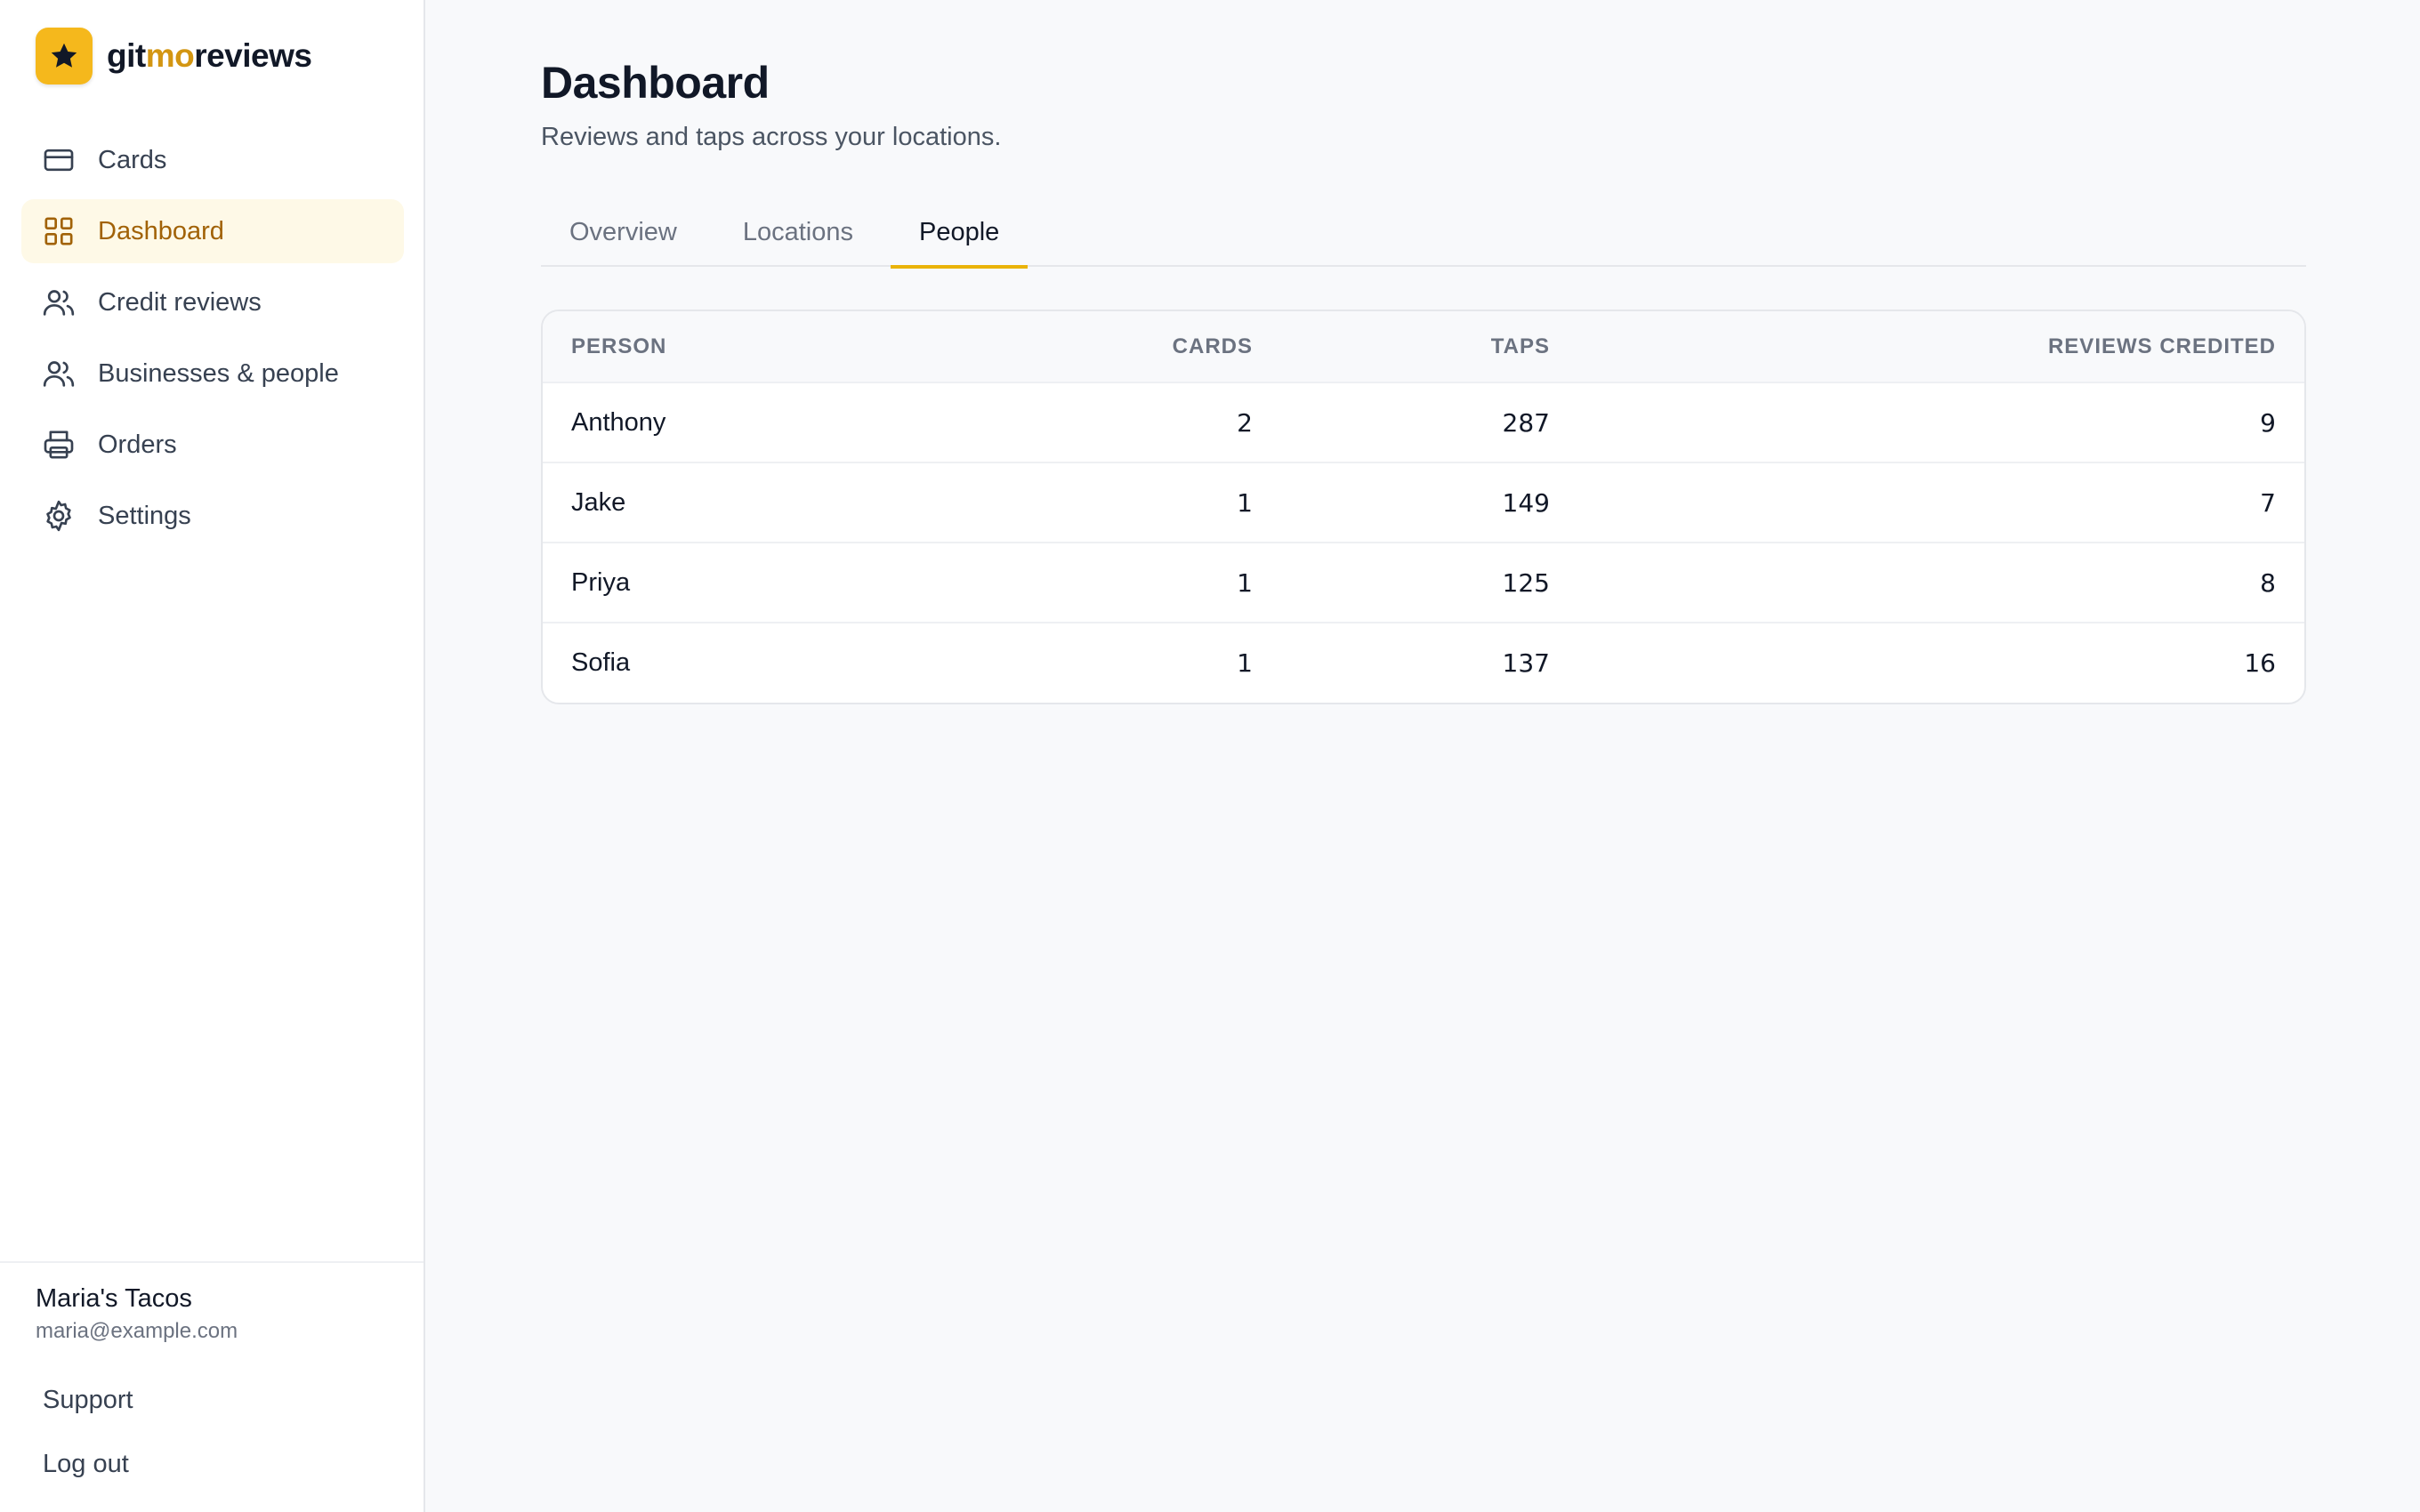 The height and width of the screenshot is (1512, 2420). I want to click on printer-icon, so click(59, 444).